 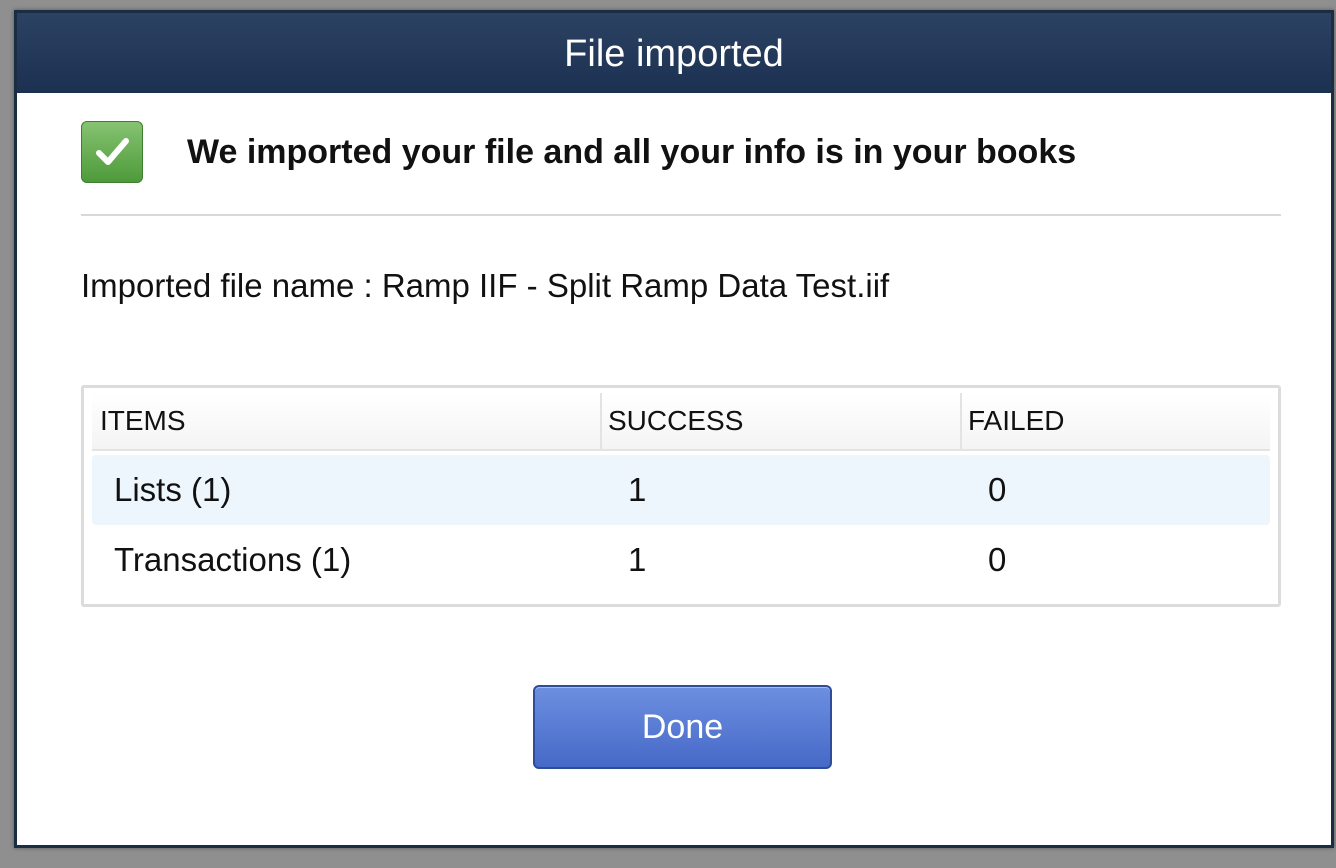 I want to click on check-icon, so click(x=112, y=152).